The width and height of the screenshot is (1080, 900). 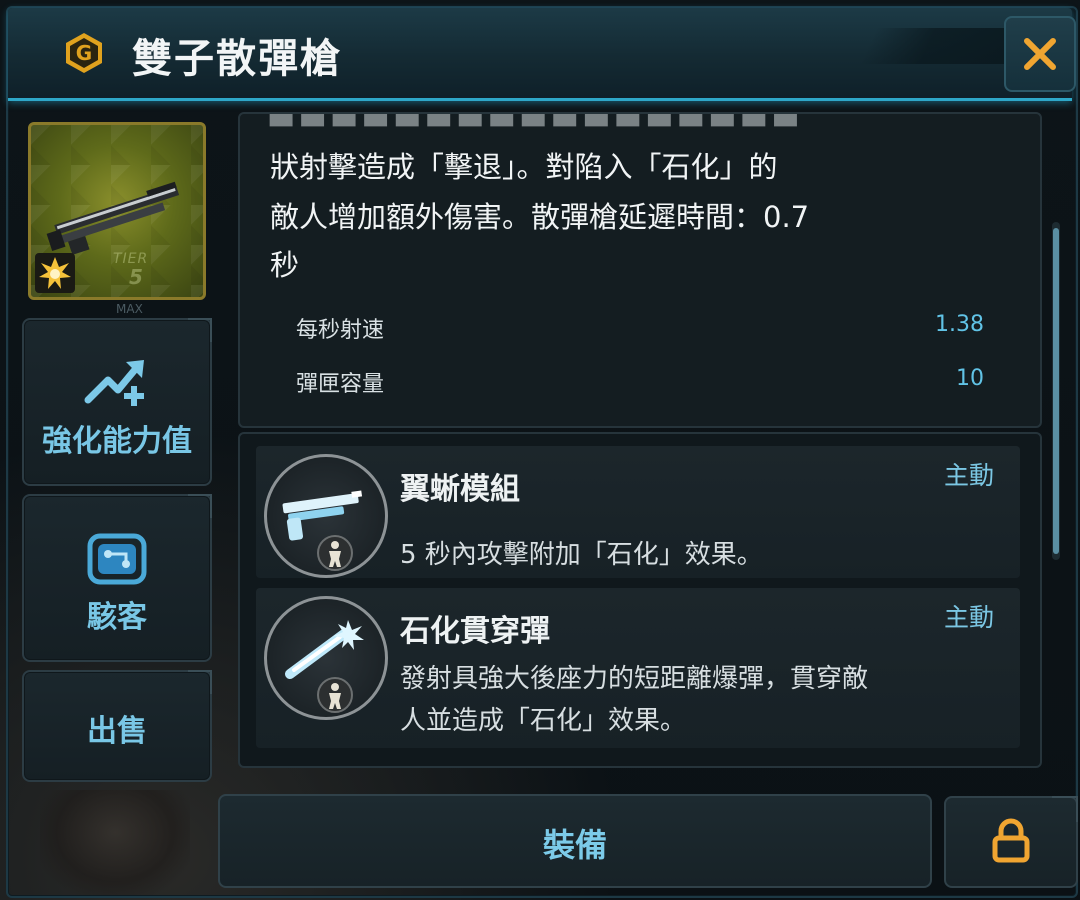 I want to click on mod-name: 翼蜥模組, so click(x=460, y=489).